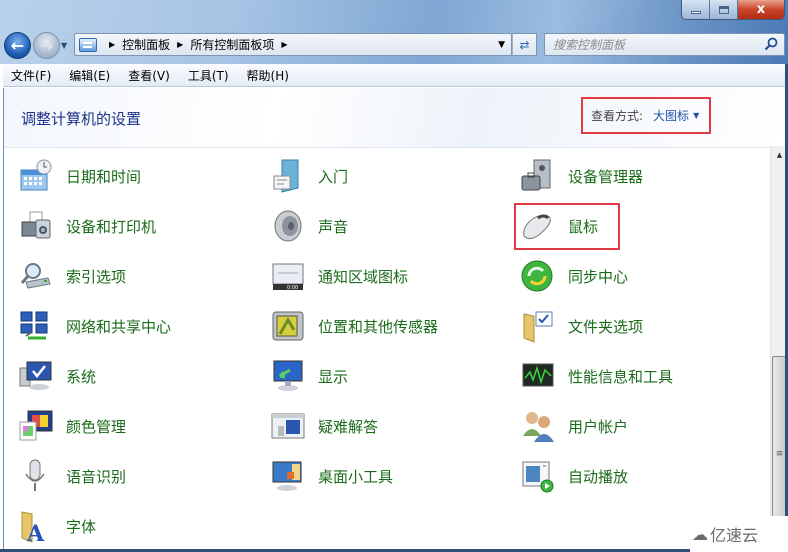 This screenshot has width=788, height=552. I want to click on item-speech-recognition: 语音识别, so click(65, 476).